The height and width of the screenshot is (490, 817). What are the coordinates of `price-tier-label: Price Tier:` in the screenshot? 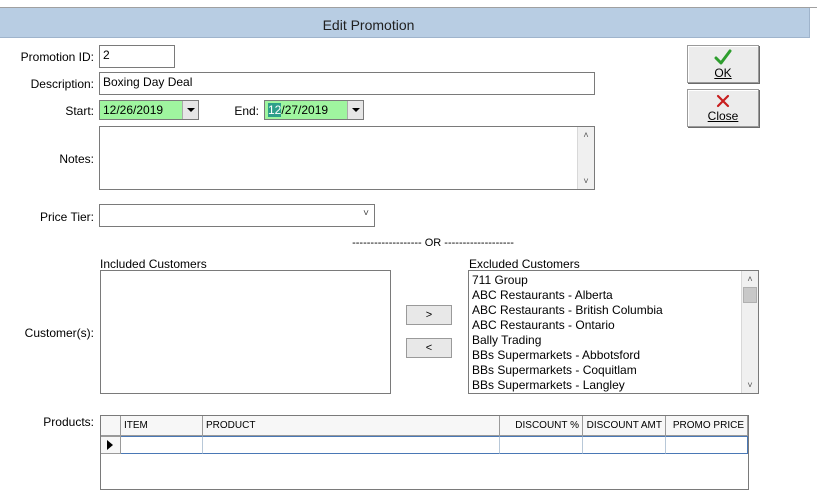 It's located at (66, 217).